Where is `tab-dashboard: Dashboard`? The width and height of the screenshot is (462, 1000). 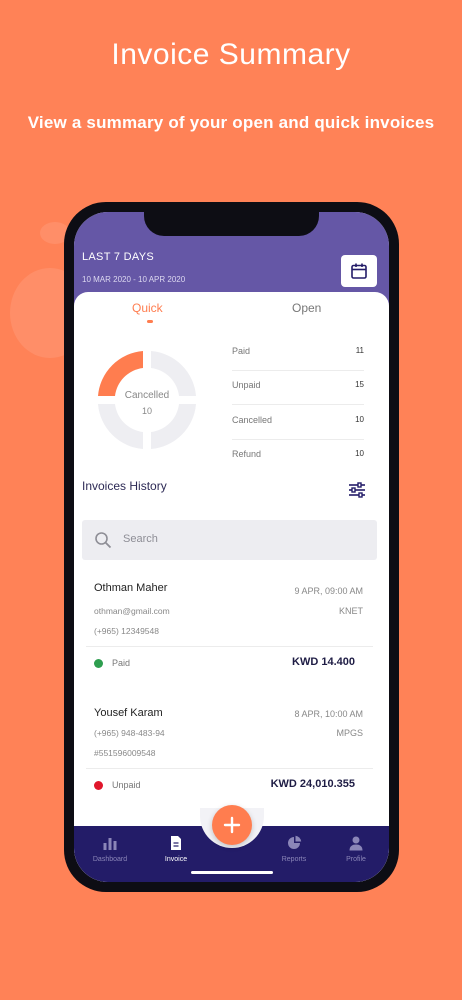 tab-dashboard: Dashboard is located at coordinates (110, 854).